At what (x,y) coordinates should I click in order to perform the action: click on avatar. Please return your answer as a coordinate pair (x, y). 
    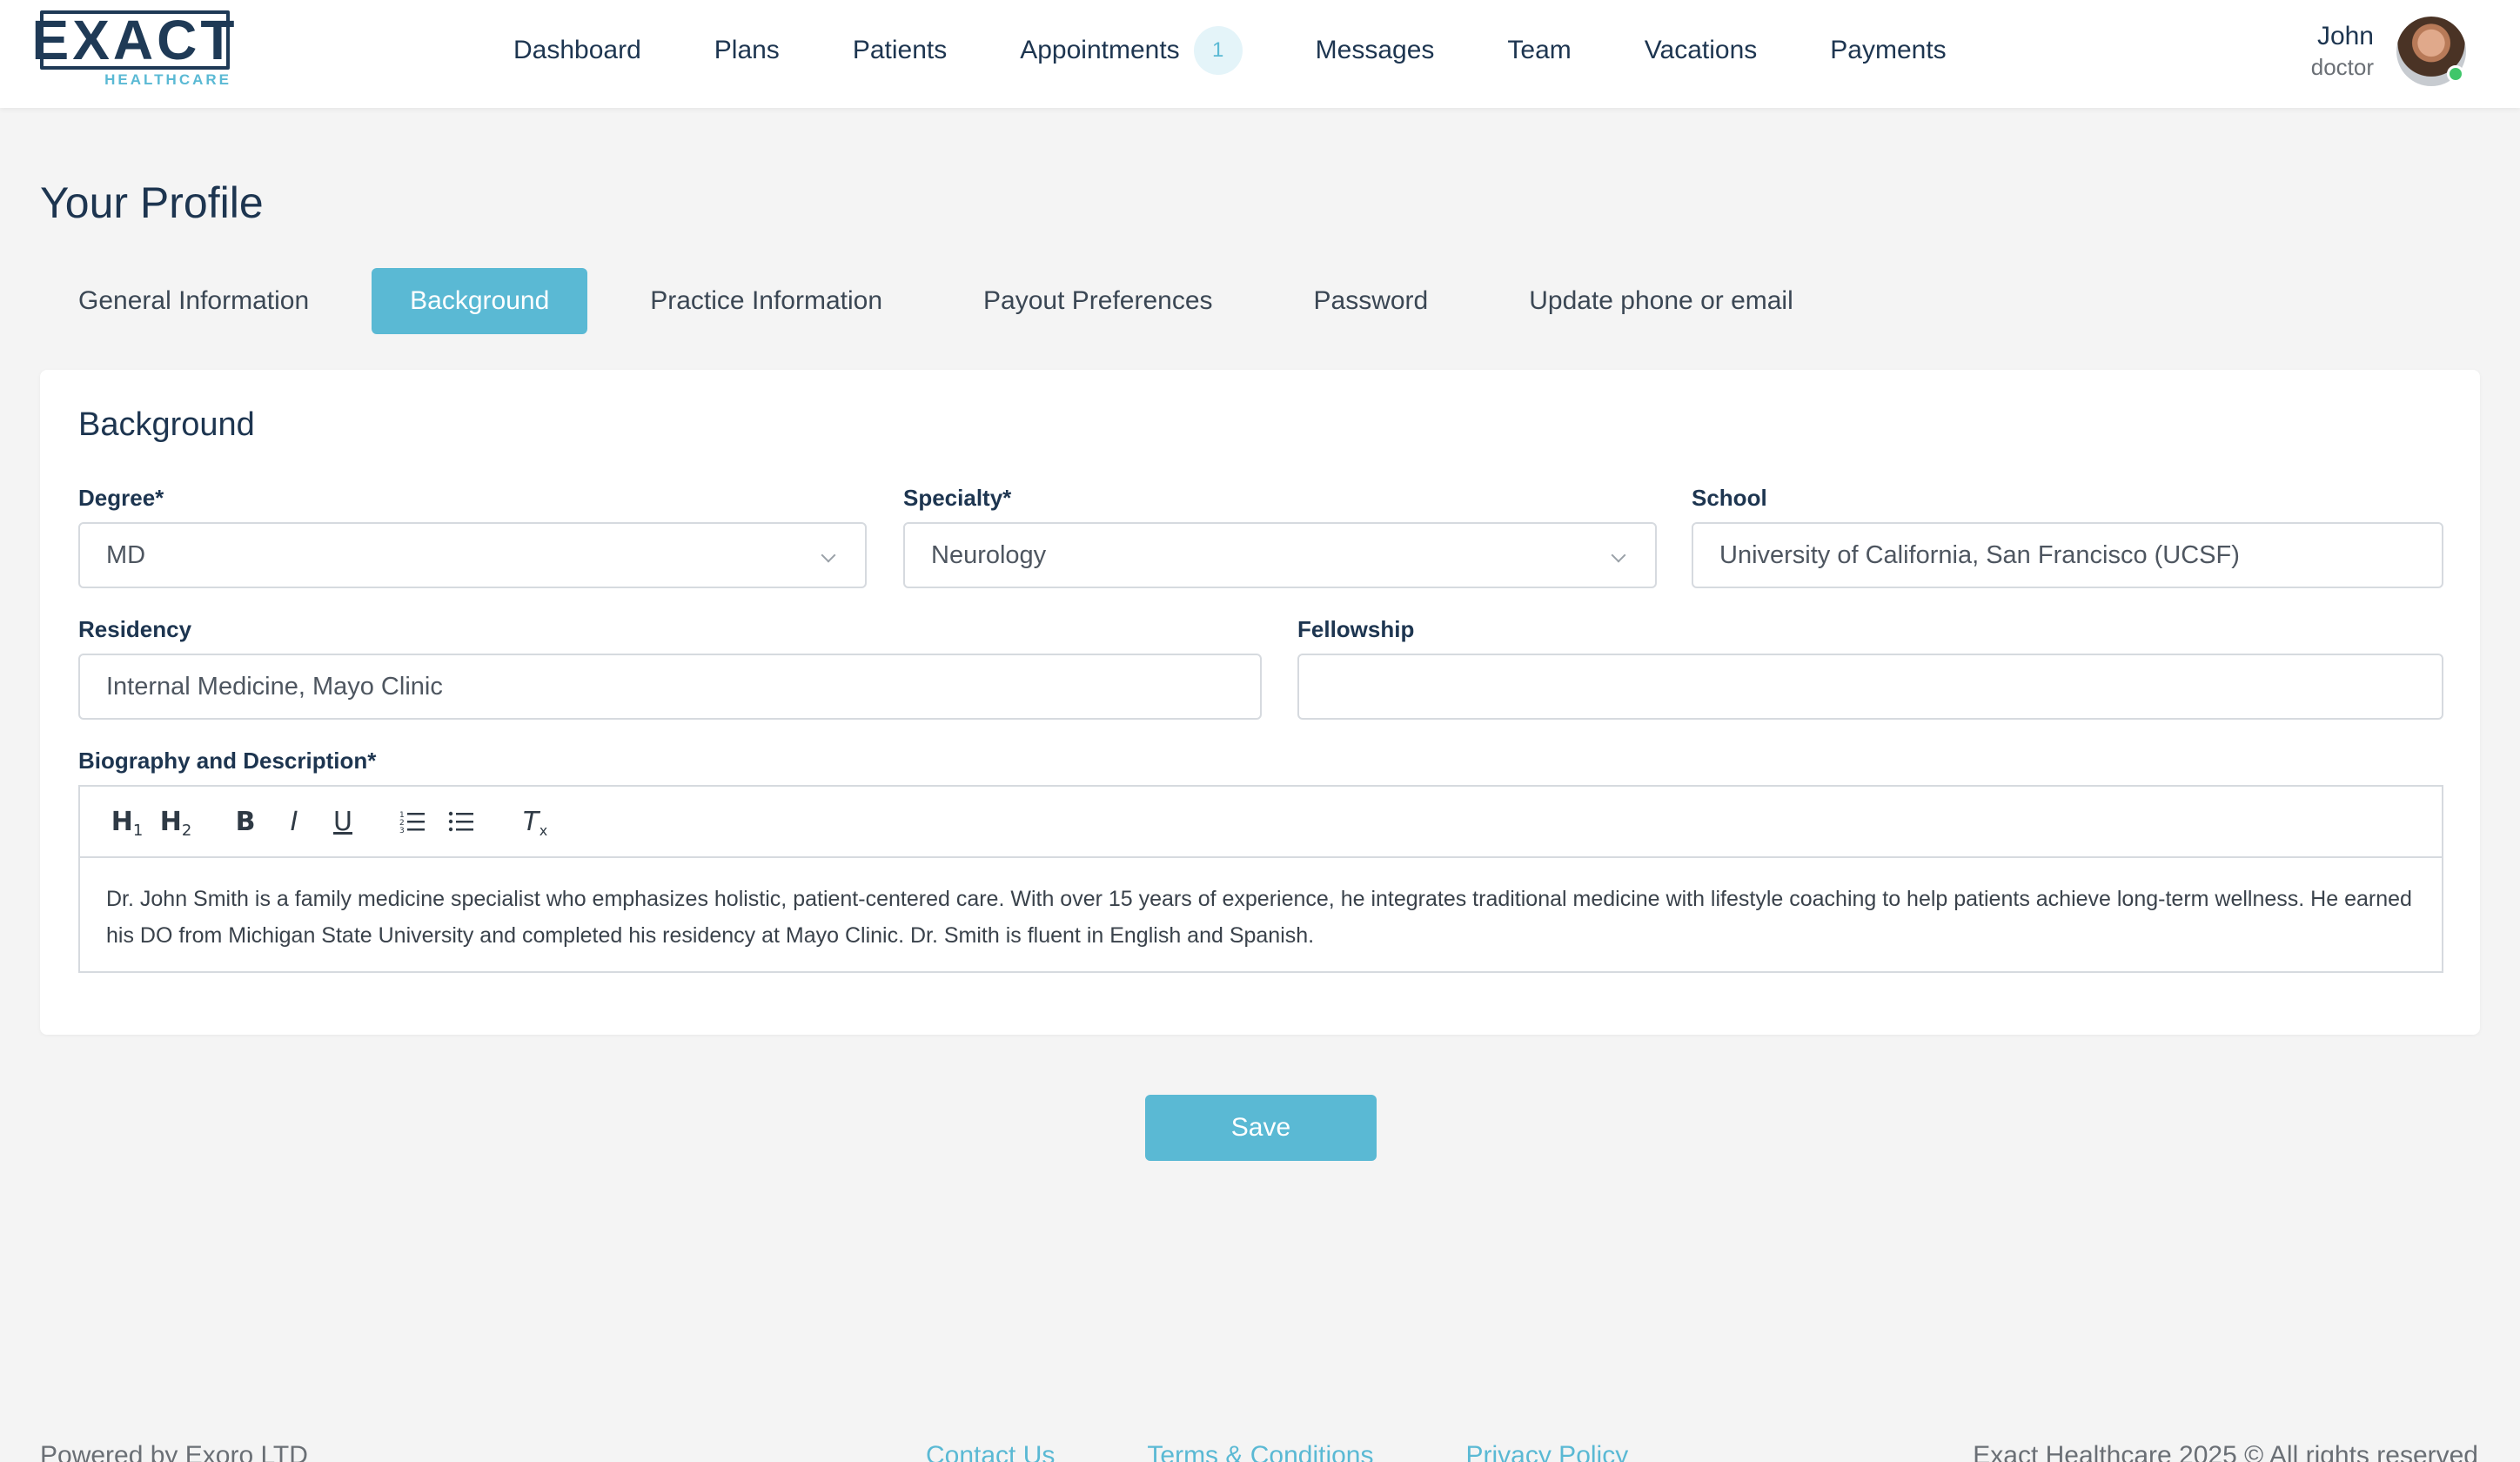
    Looking at the image, I should click on (2431, 52).